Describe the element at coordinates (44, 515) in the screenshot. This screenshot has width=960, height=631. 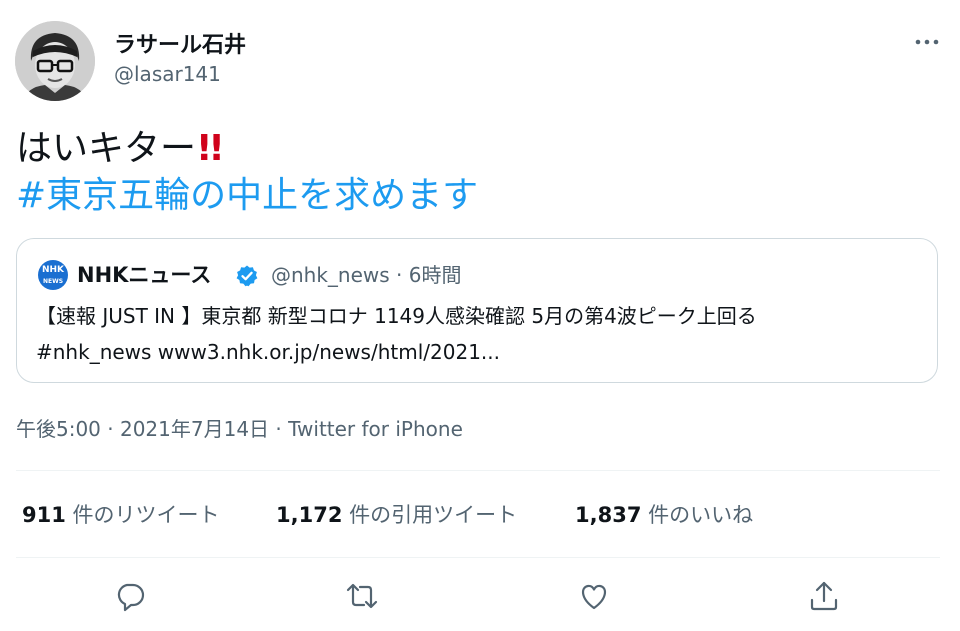
I see `retweets-count: 911` at that location.